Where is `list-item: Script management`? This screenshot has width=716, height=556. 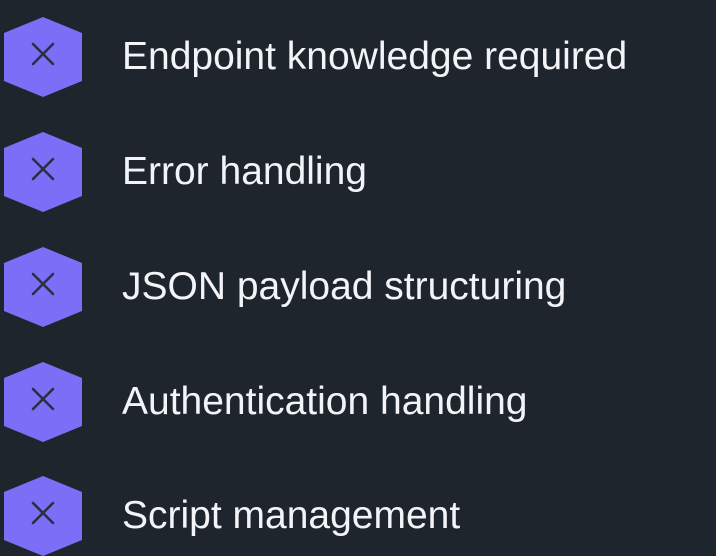 list-item: Script management is located at coordinates (358, 516).